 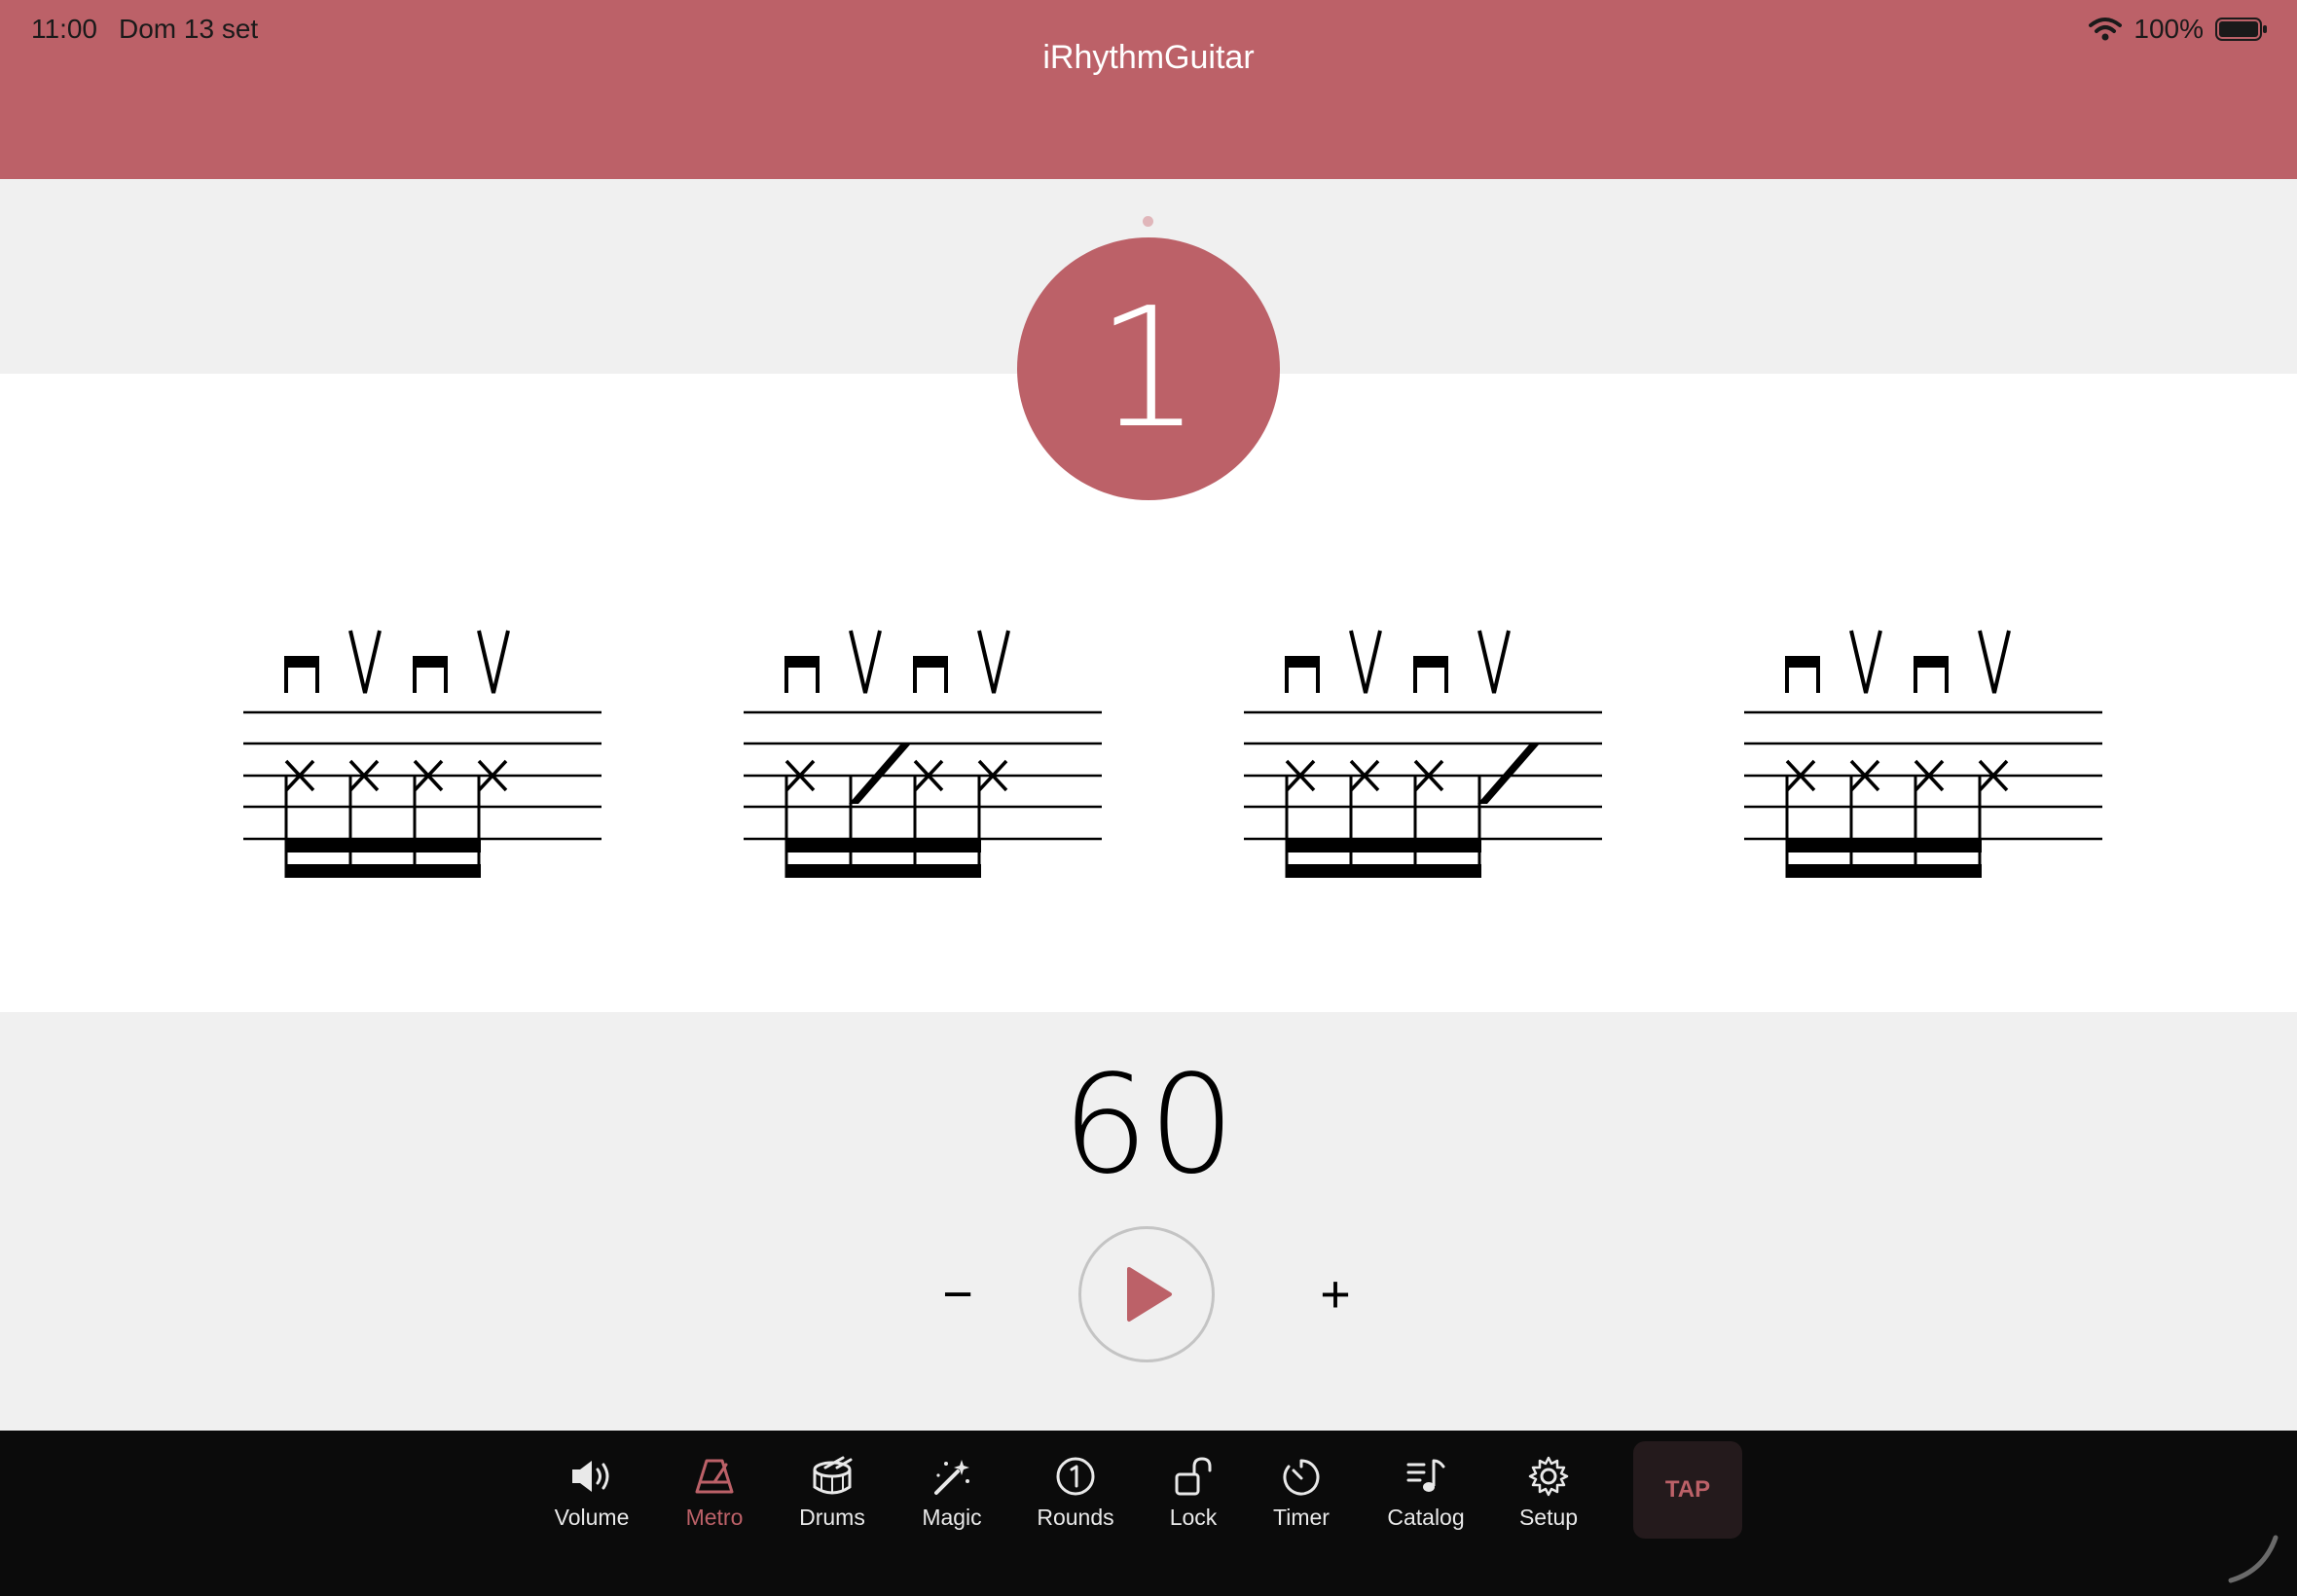 I want to click on toolbar-volume: Volume, so click(x=591, y=1505).